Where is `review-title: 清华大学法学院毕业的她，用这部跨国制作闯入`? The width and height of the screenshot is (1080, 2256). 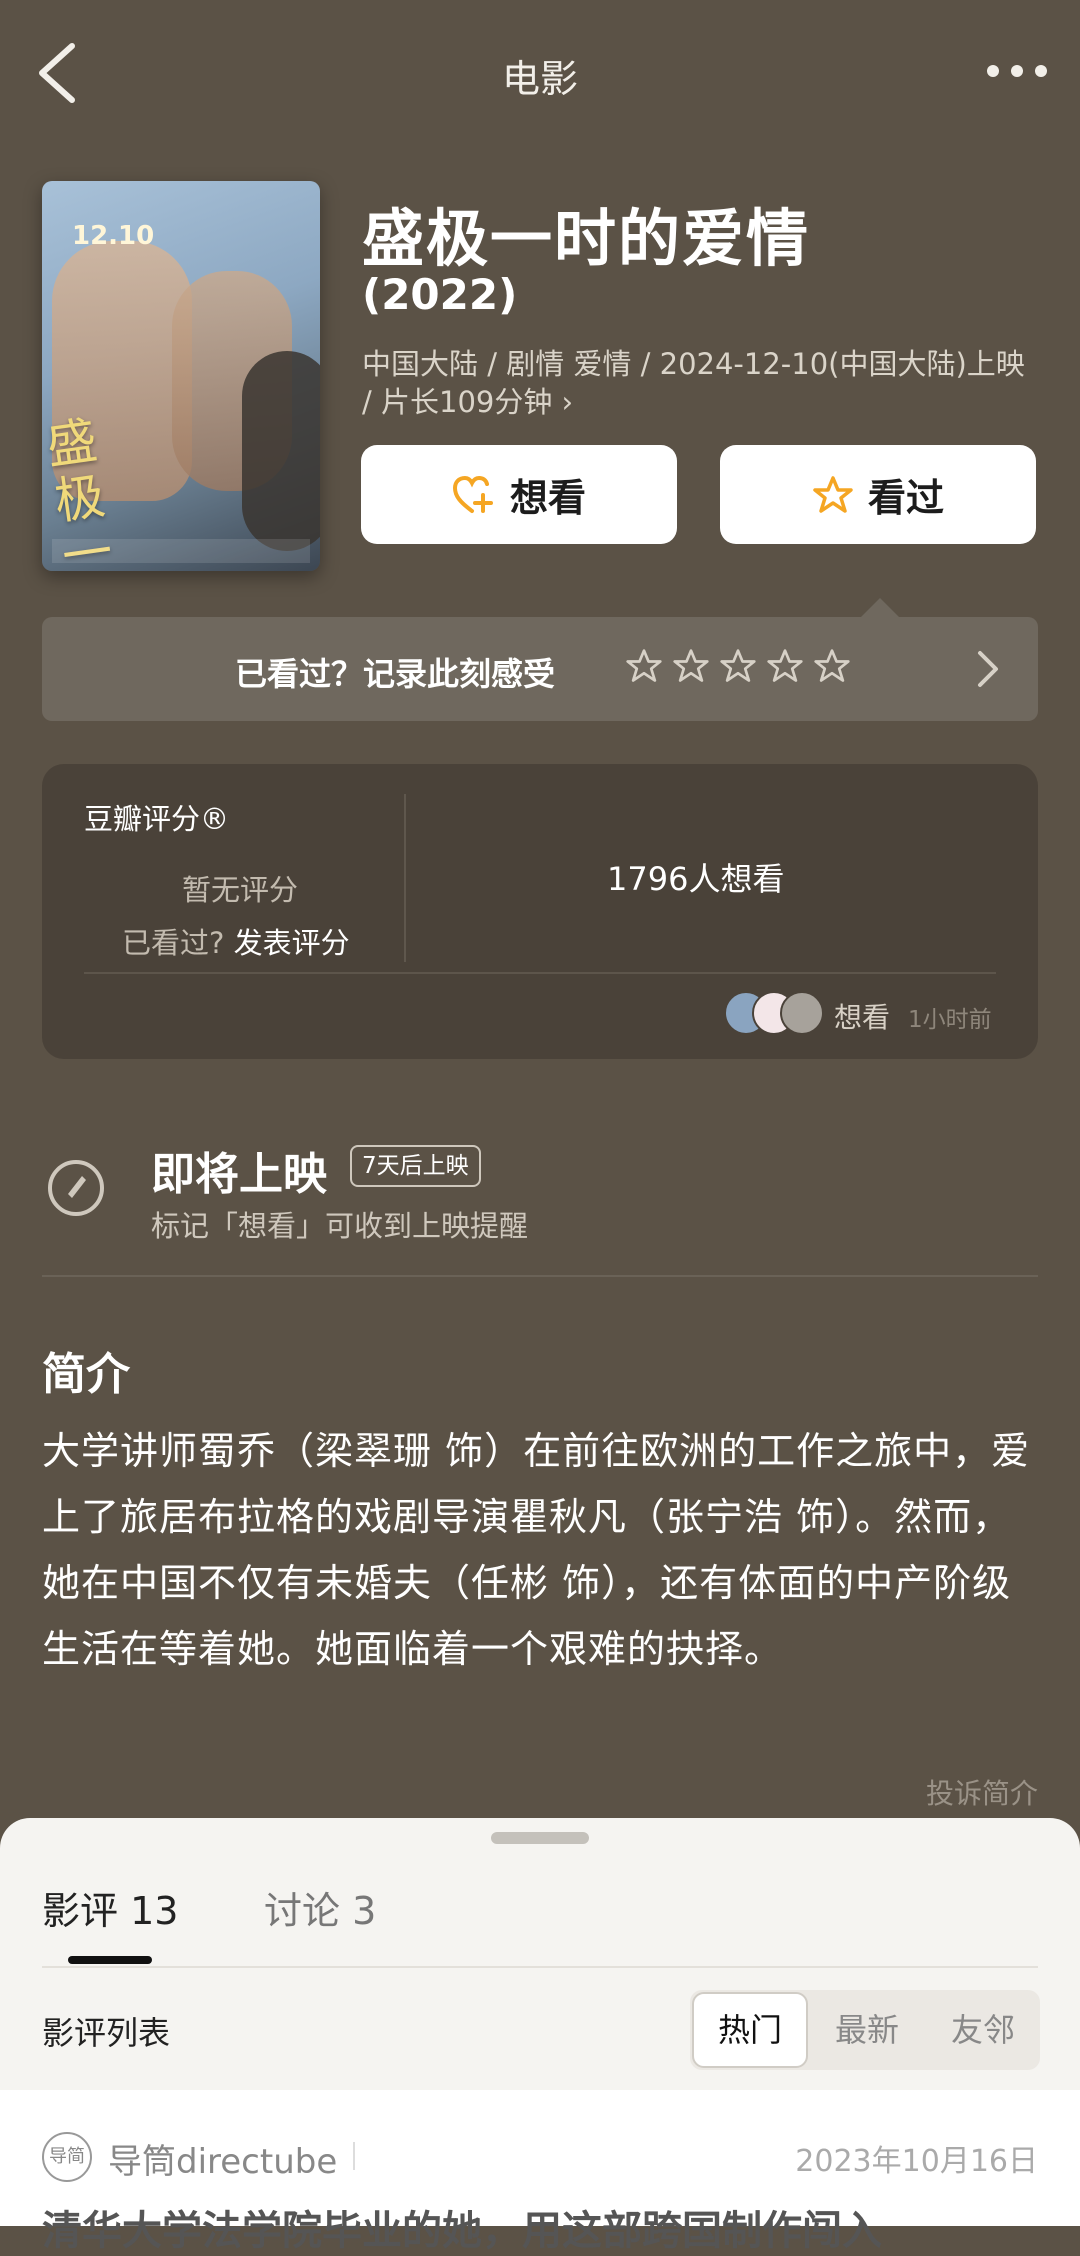 review-title: 清华大学法学院毕业的她，用这部跨国制作闯入 is located at coordinates (462, 2227).